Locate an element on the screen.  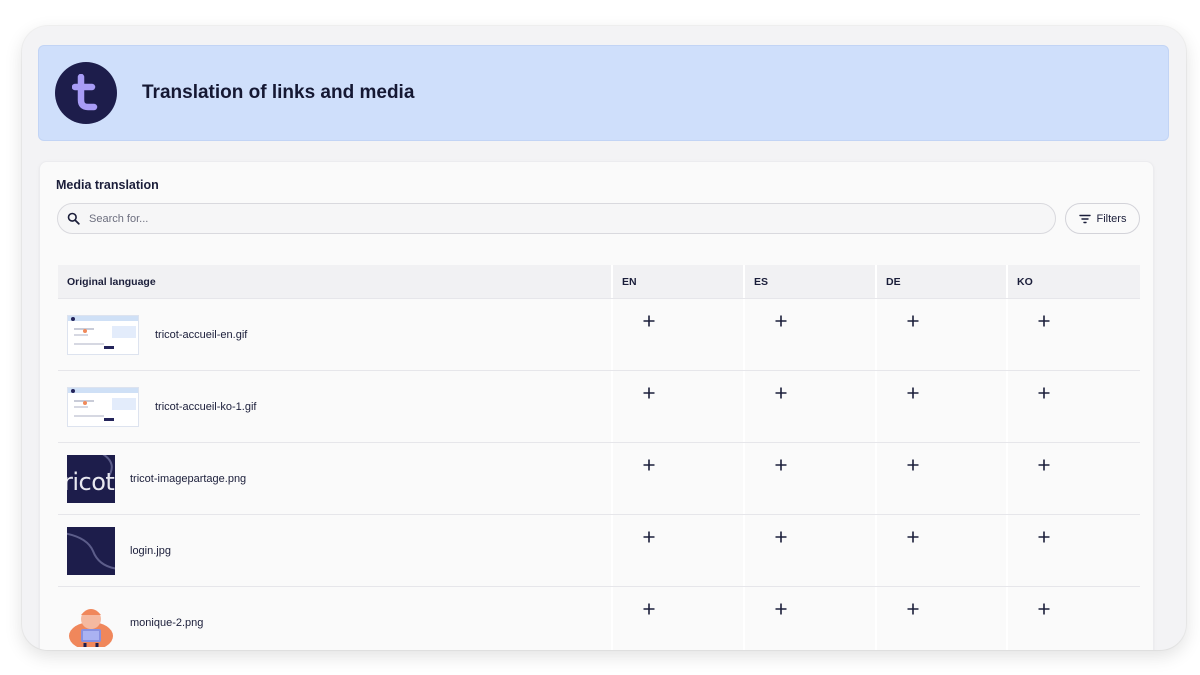
file-thumbnail: ricot is located at coordinates (91, 478).